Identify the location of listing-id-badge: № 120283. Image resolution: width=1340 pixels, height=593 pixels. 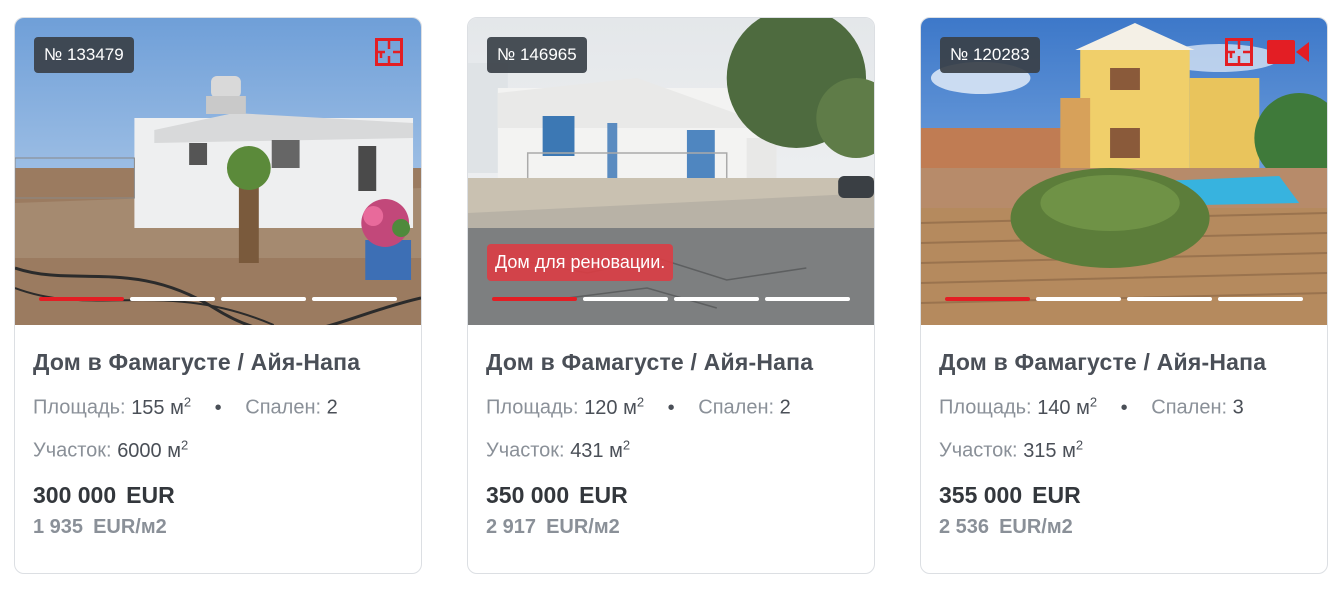
(990, 55).